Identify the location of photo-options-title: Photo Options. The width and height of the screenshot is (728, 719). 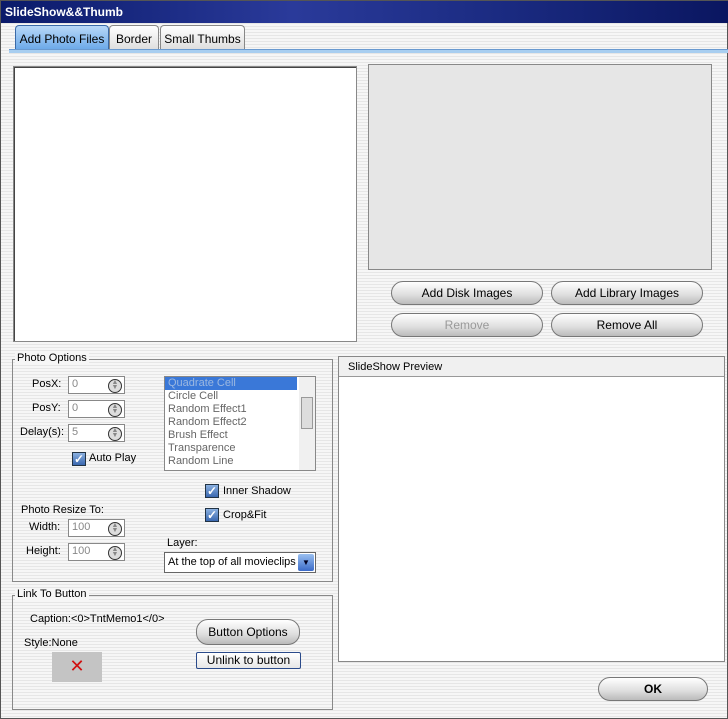
(52, 358).